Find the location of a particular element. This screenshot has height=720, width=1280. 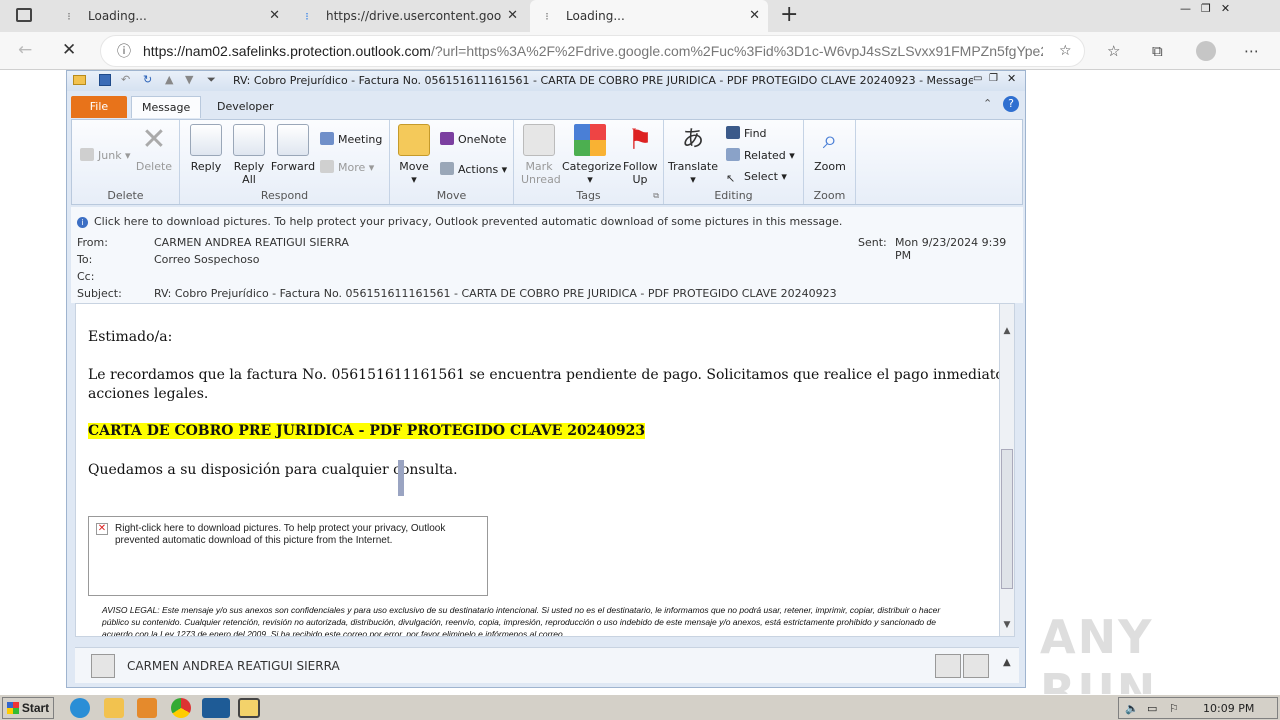

ie-icon is located at coordinates (80, 708).